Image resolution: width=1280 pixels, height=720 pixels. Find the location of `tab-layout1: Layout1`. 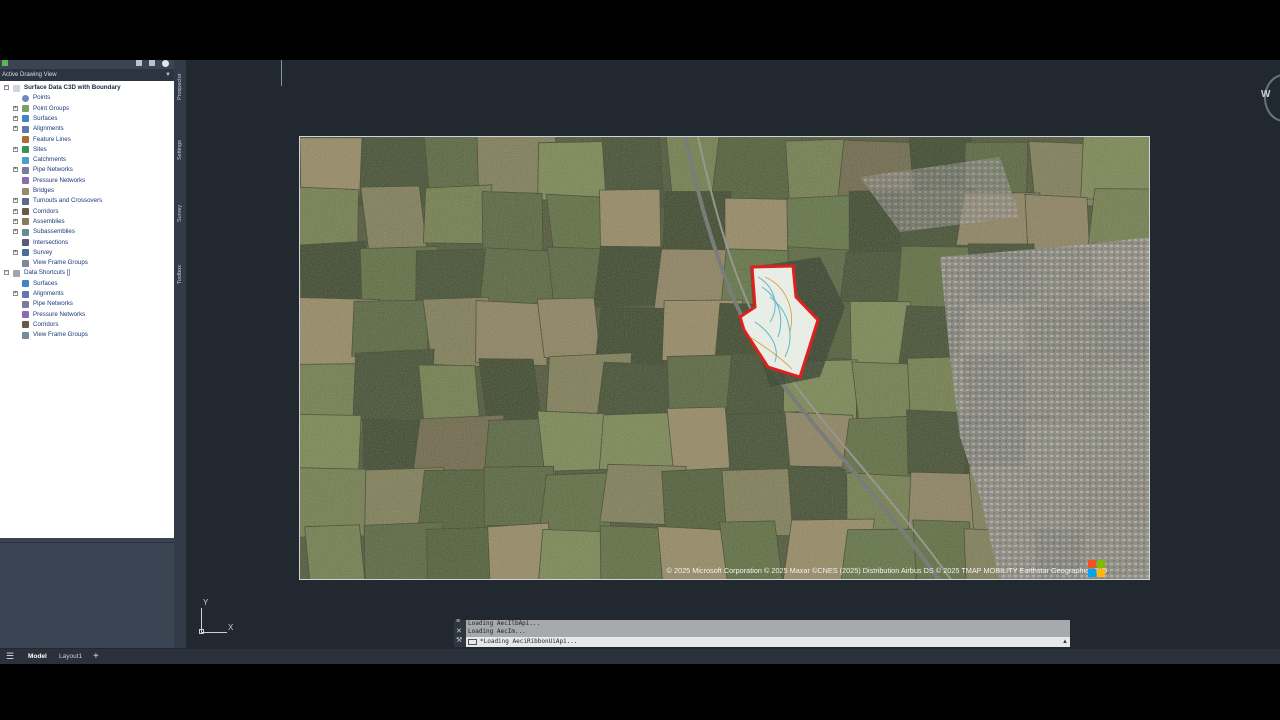

tab-layout1: Layout1 is located at coordinates (70, 656).